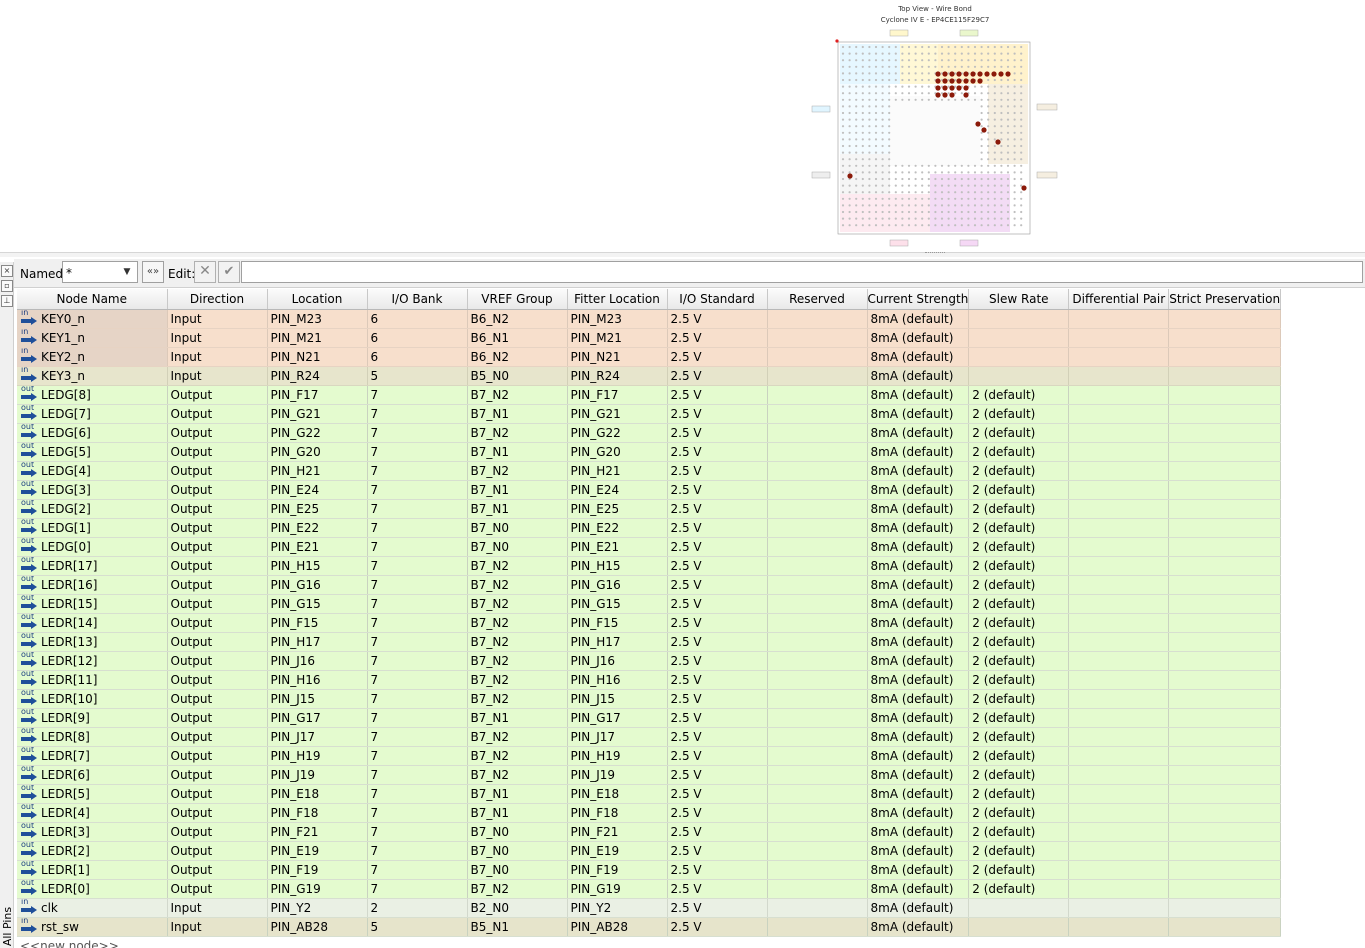 Image resolution: width=1365 pixels, height=948 pixels. I want to click on fitter-location-cell: PIN_G20, so click(617, 452).